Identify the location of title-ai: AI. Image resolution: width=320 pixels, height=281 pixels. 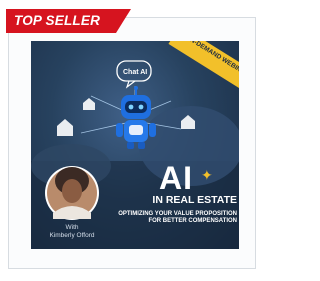
(176, 178).